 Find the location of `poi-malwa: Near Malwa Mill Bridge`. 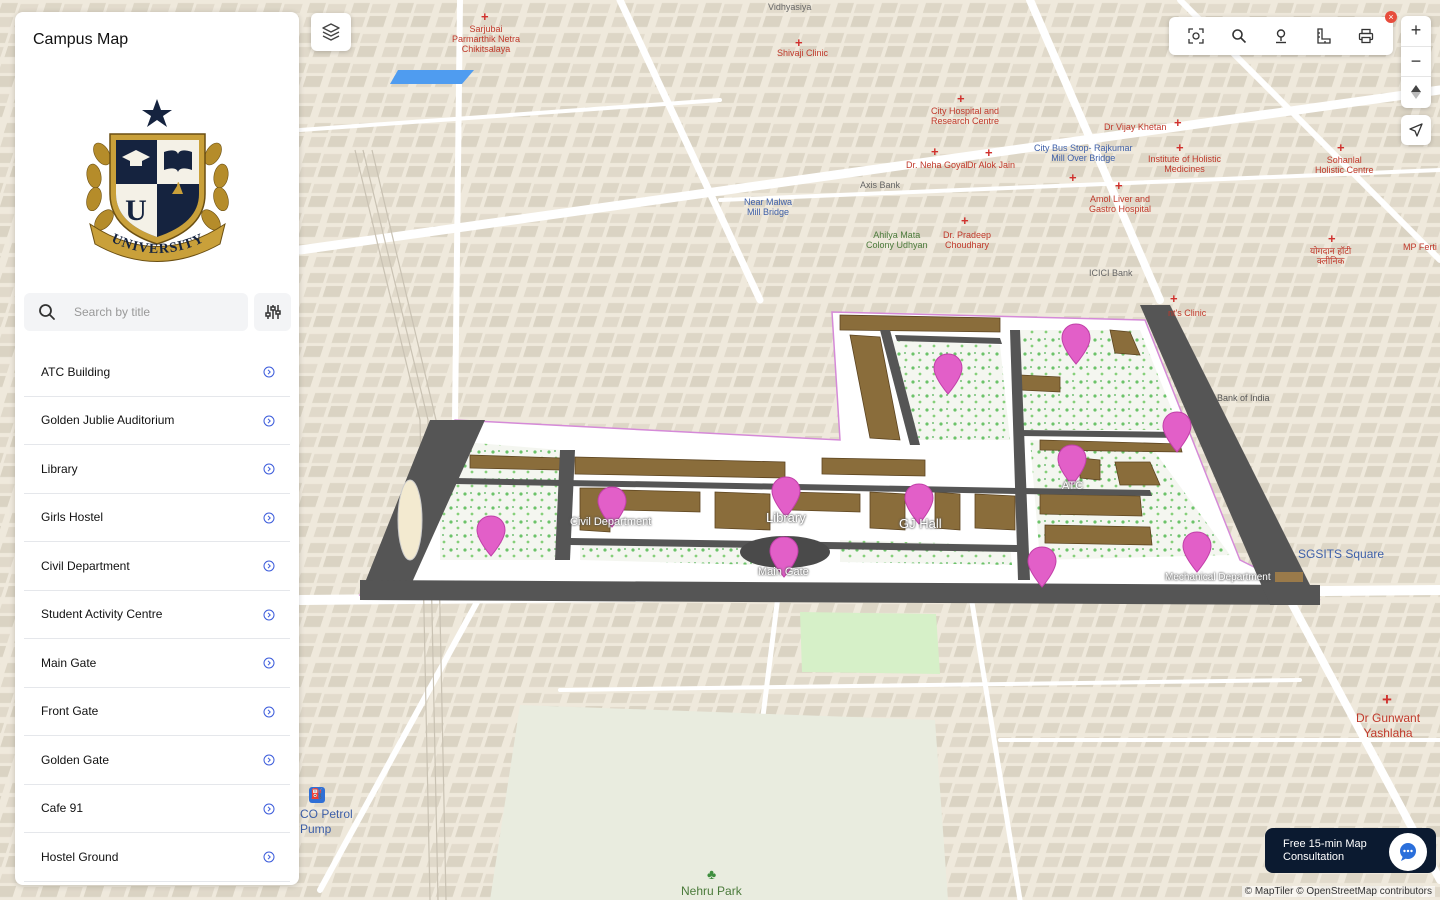

poi-malwa: Near Malwa Mill Bridge is located at coordinates (768, 207).